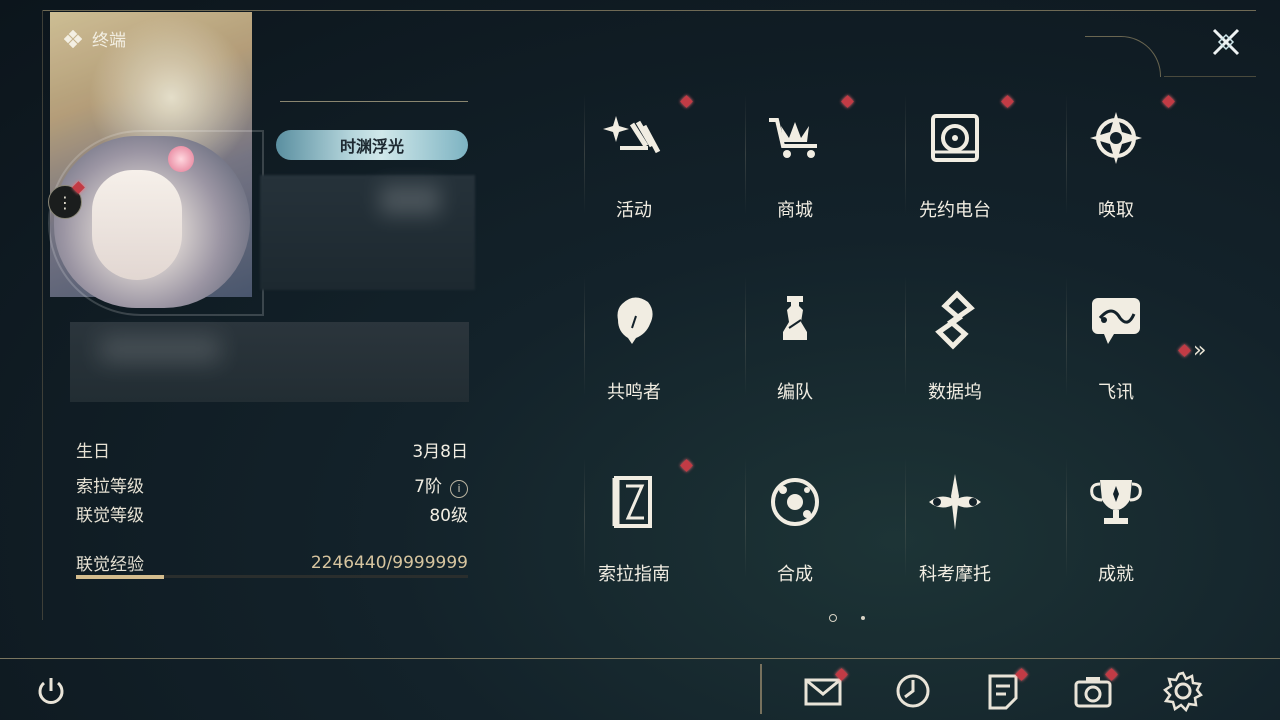 This screenshot has width=1280, height=720. What do you see at coordinates (1116, 355) in the screenshot?
I see `menu-item-7: 飞讯` at bounding box center [1116, 355].